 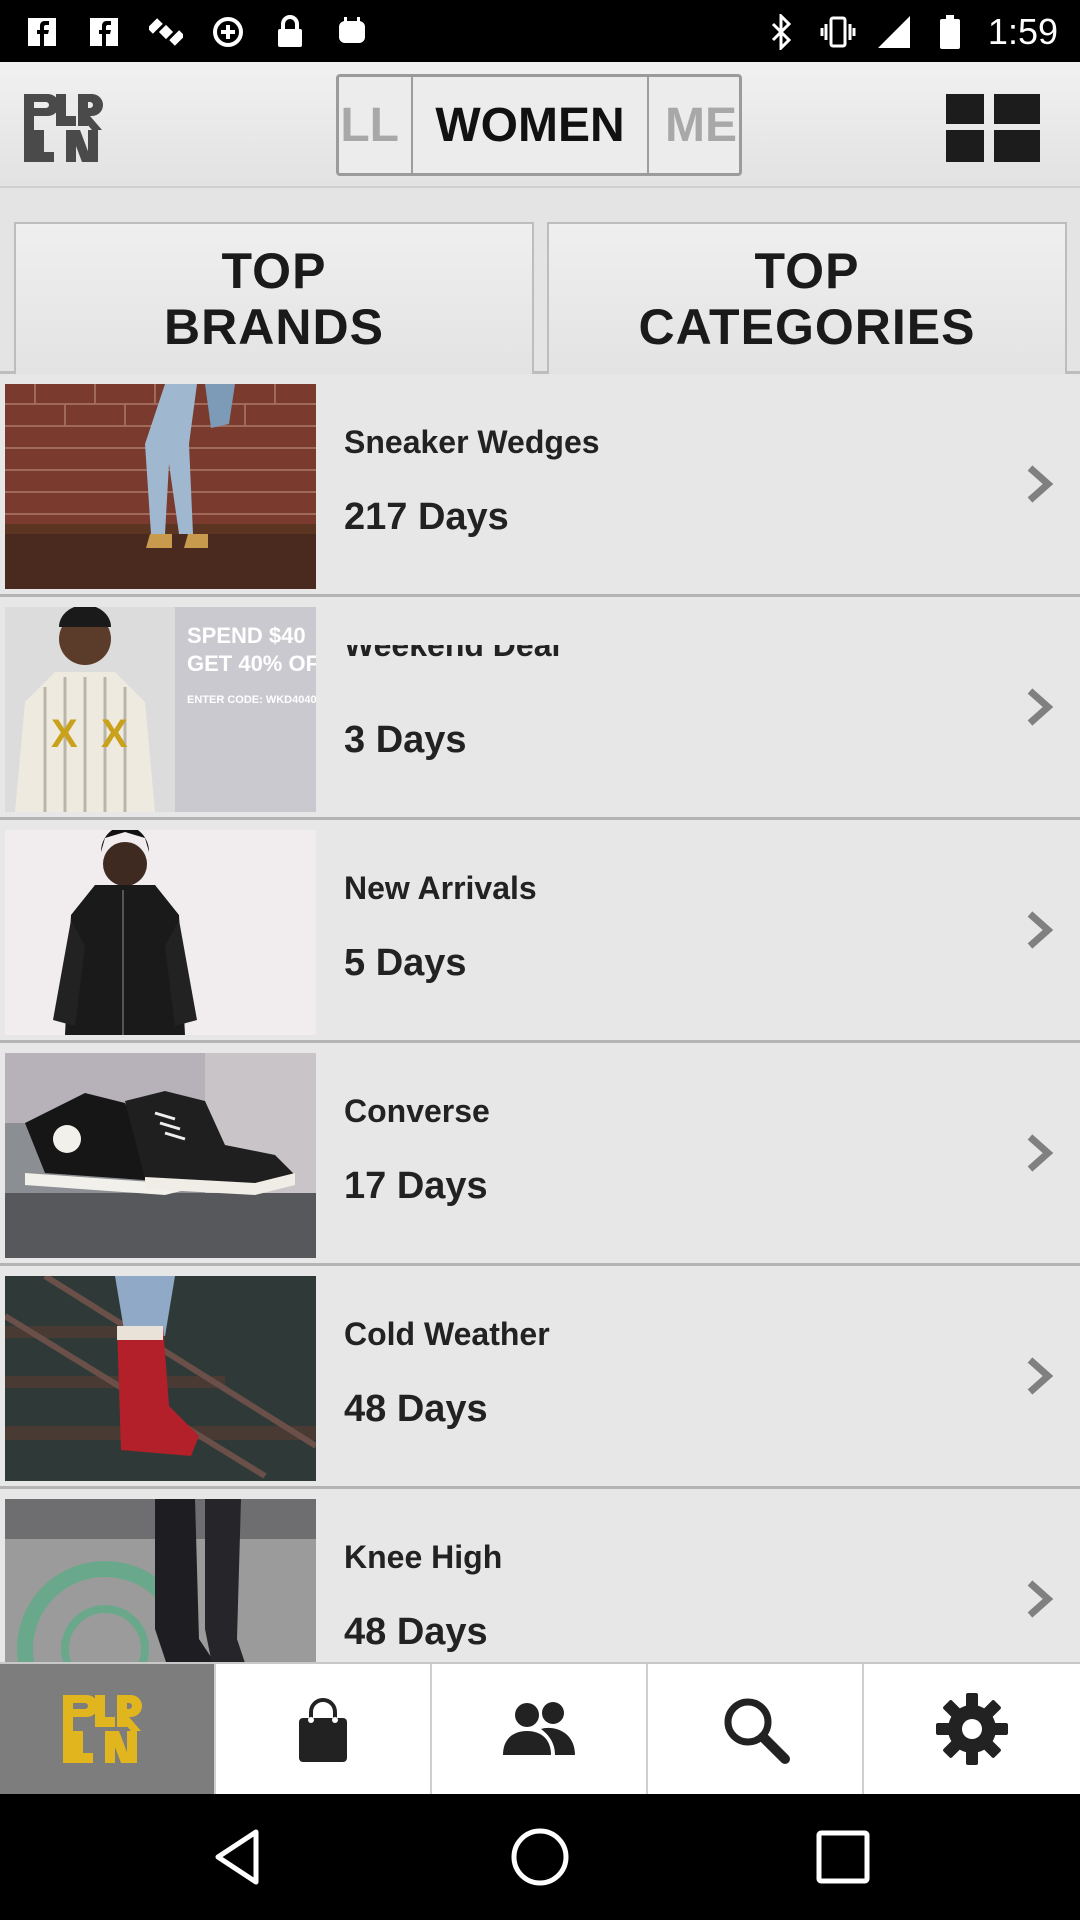 I want to click on app-logo, so click(x=68, y=128).